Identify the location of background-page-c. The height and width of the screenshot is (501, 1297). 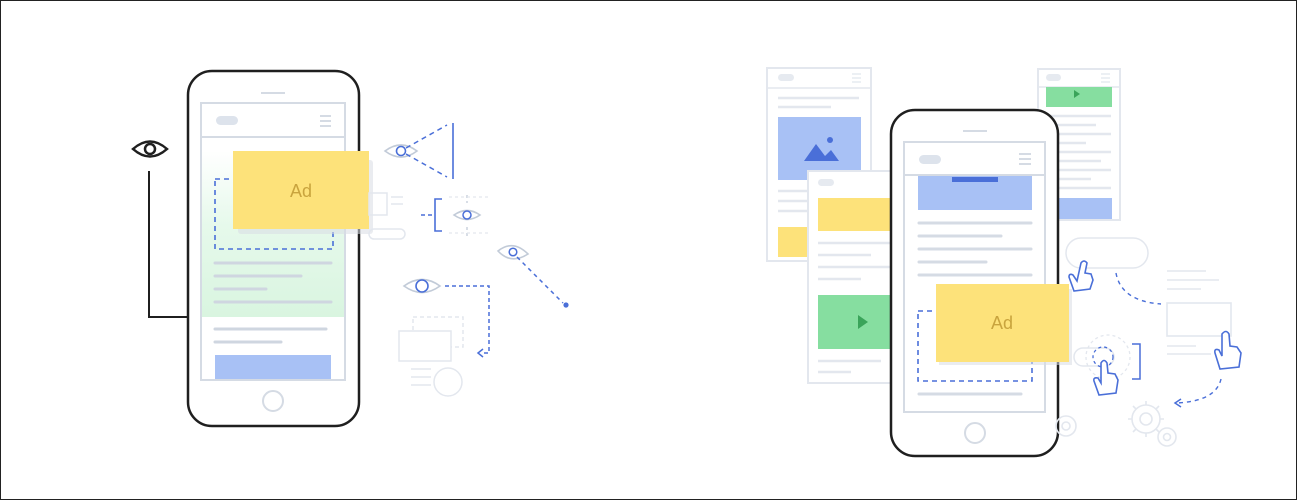
(856, 277).